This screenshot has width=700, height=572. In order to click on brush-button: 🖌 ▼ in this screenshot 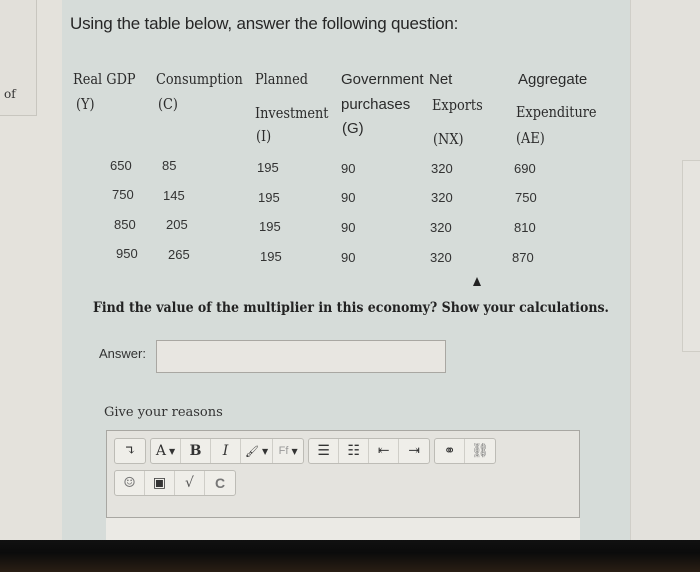, I will do `click(257, 451)`.